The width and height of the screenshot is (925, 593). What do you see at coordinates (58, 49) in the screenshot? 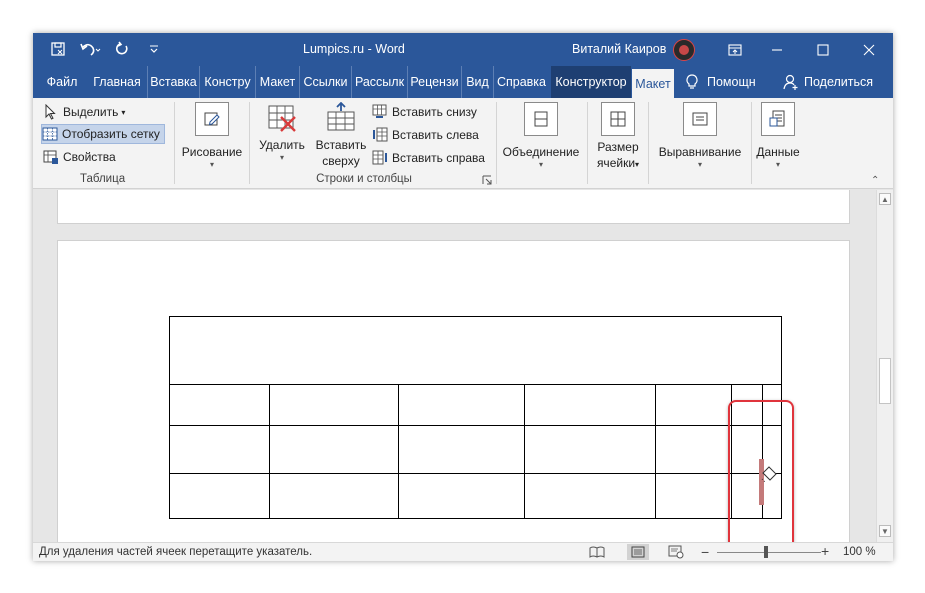
I see `save-icon` at bounding box center [58, 49].